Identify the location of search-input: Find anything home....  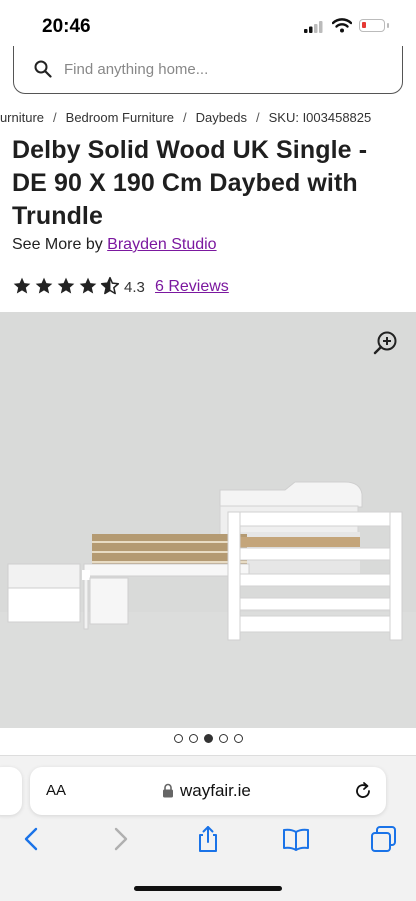
(136, 69).